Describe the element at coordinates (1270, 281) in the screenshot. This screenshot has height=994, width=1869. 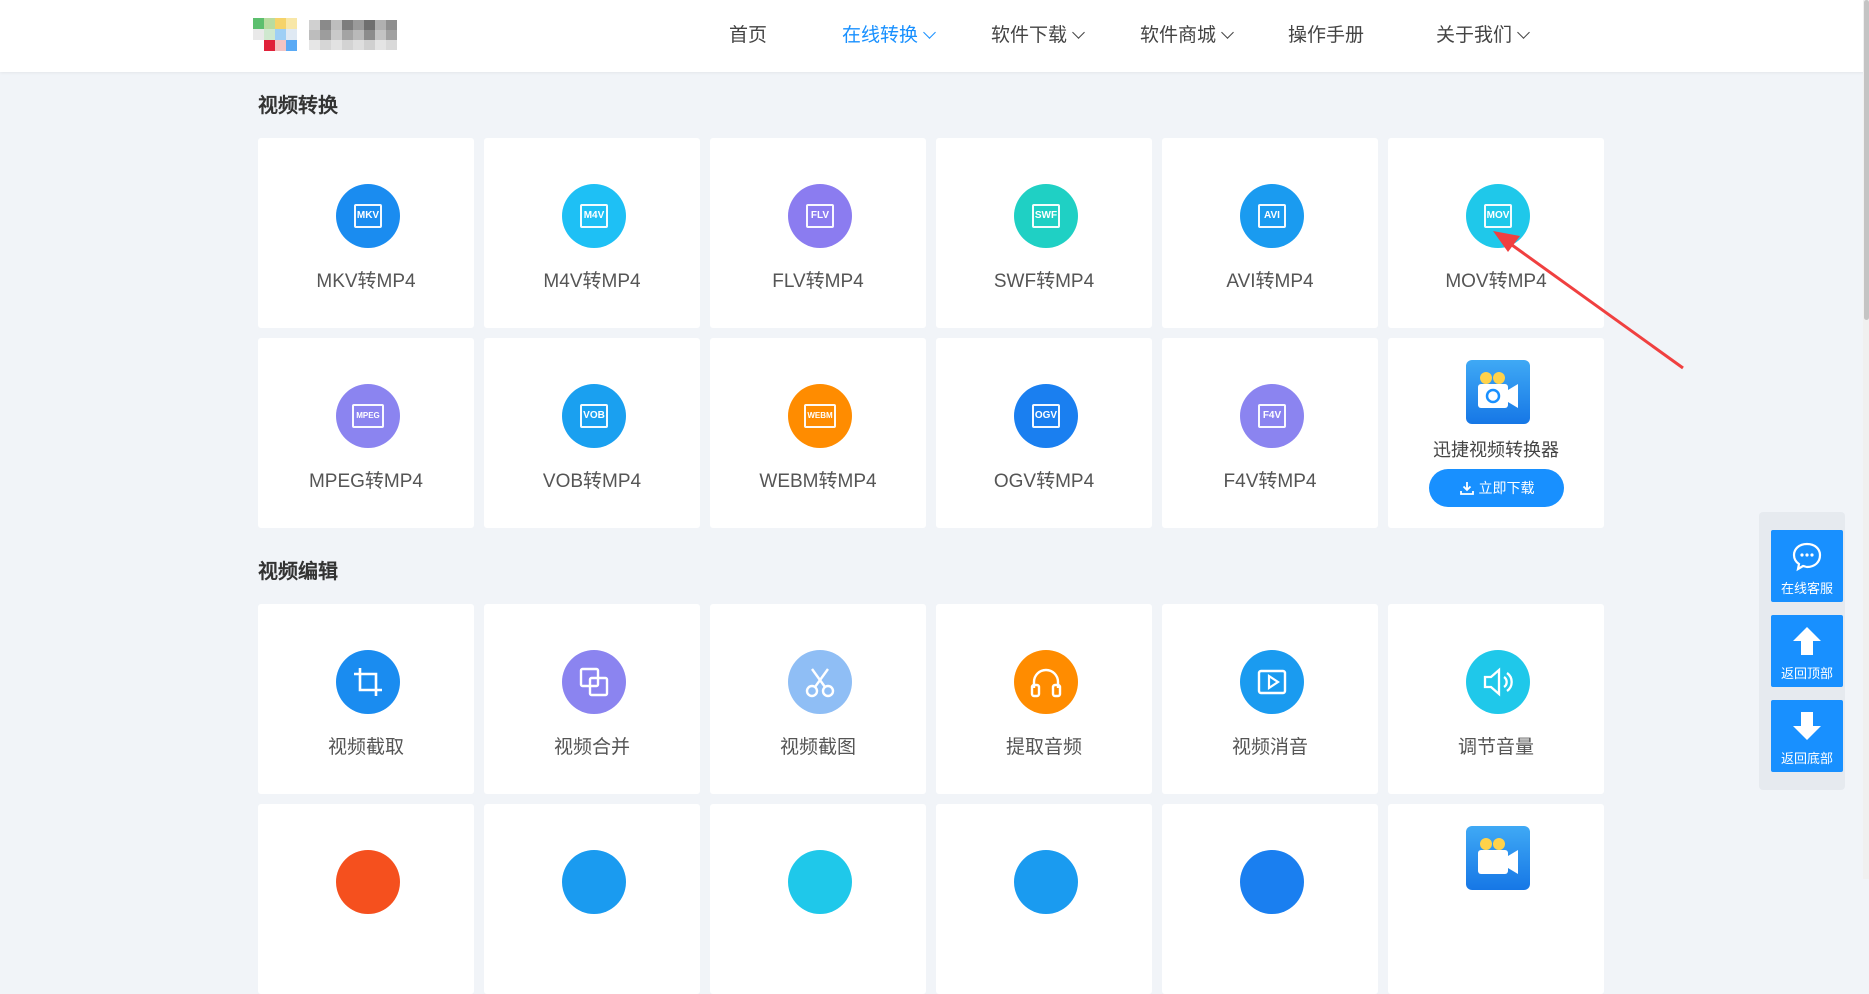
I see `card-label: AVI转MP4` at that location.